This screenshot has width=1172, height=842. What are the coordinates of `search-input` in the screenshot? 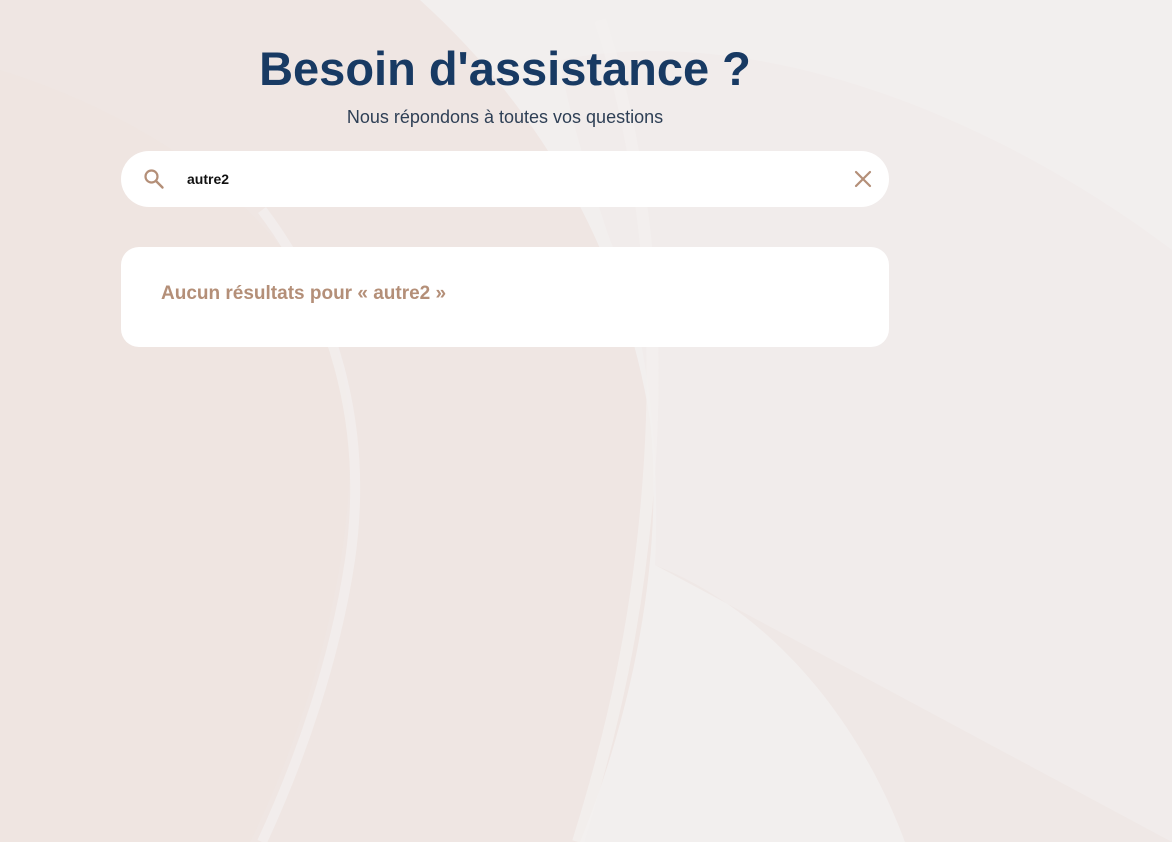 It's located at (507, 179).